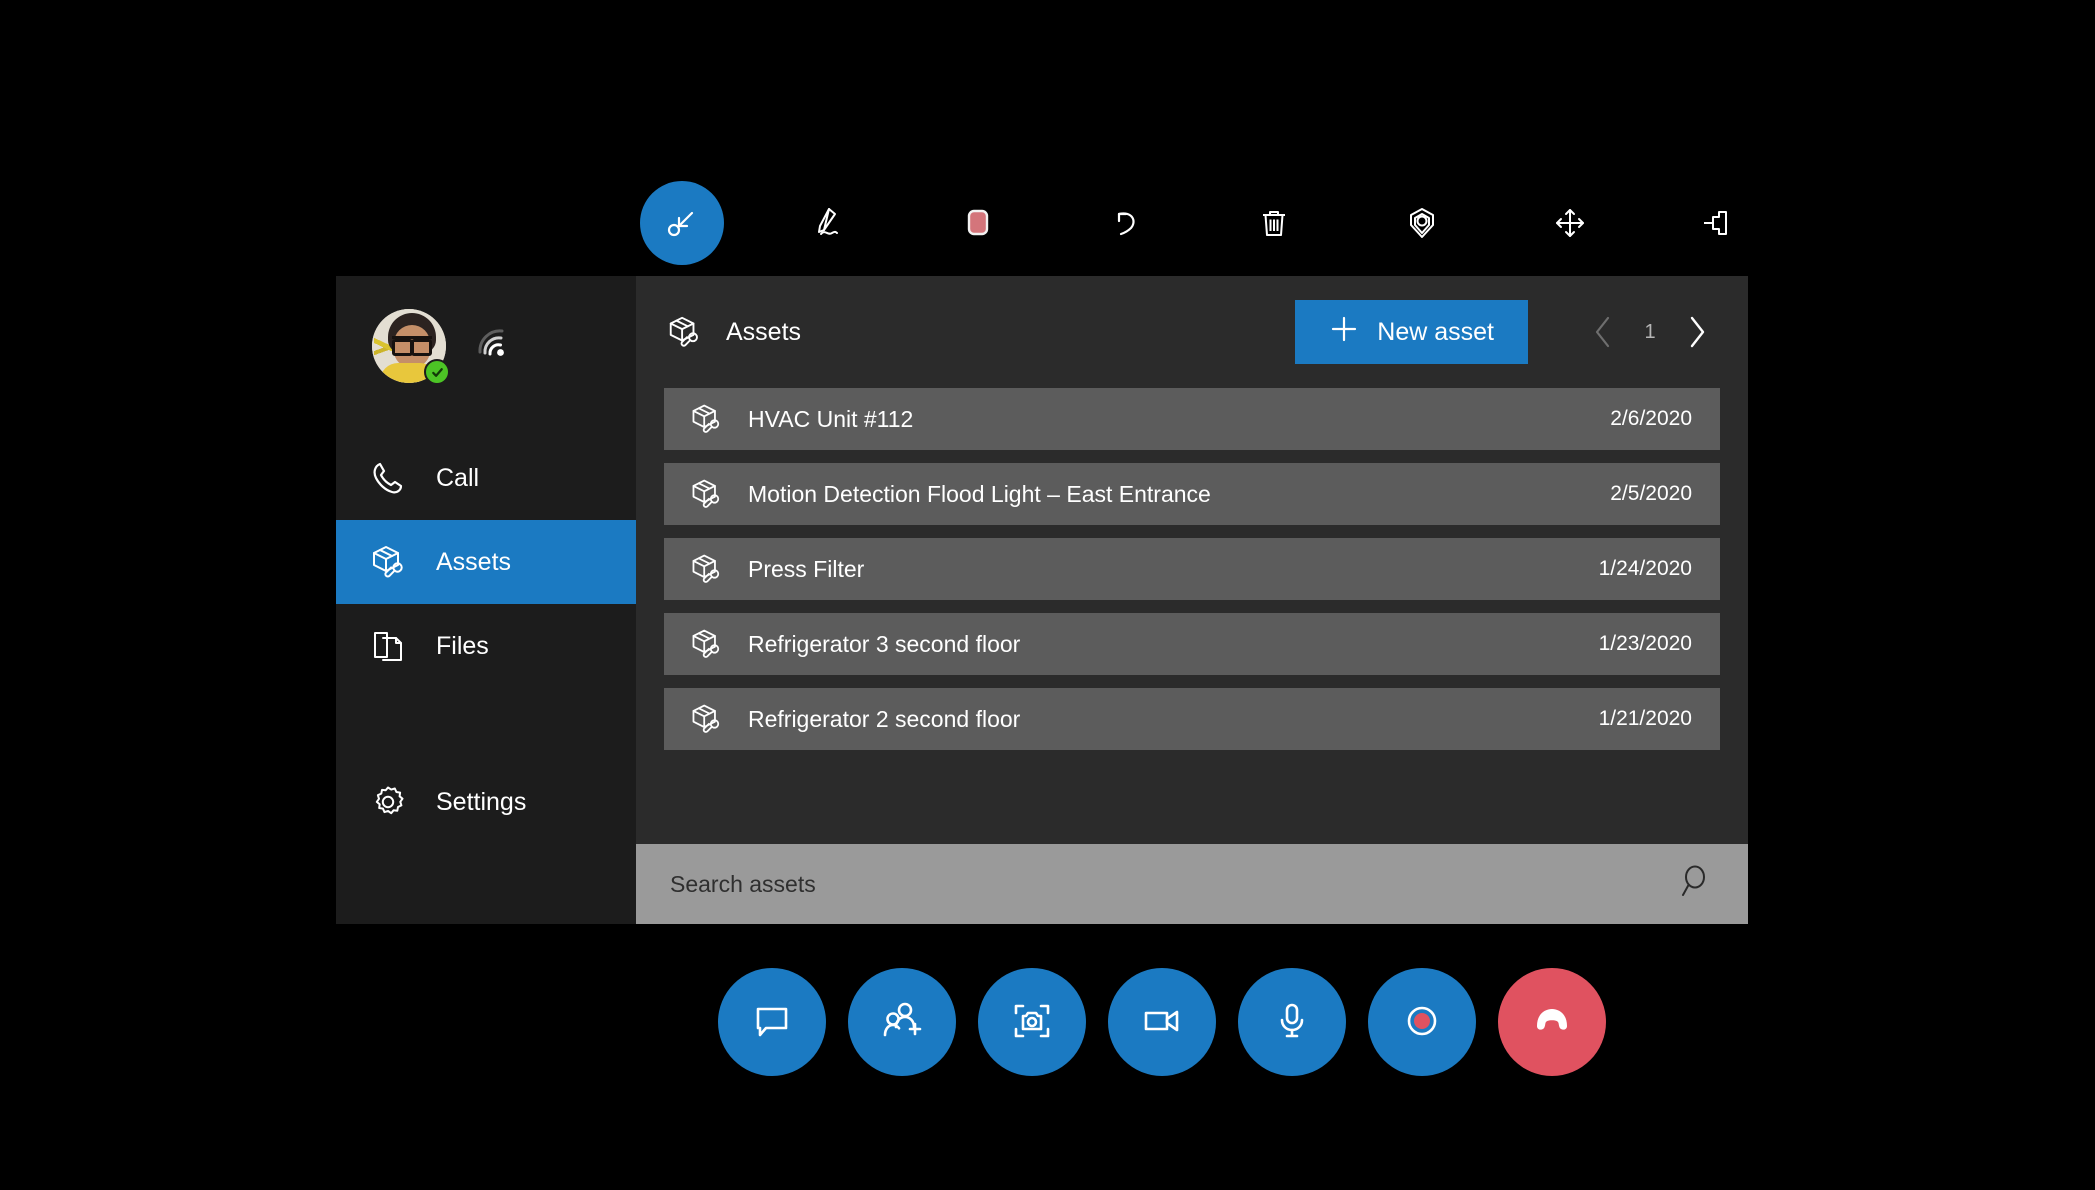 Image resolution: width=2095 pixels, height=1190 pixels. What do you see at coordinates (474, 561) in the screenshot?
I see `sidebar-item-label: Assets` at bounding box center [474, 561].